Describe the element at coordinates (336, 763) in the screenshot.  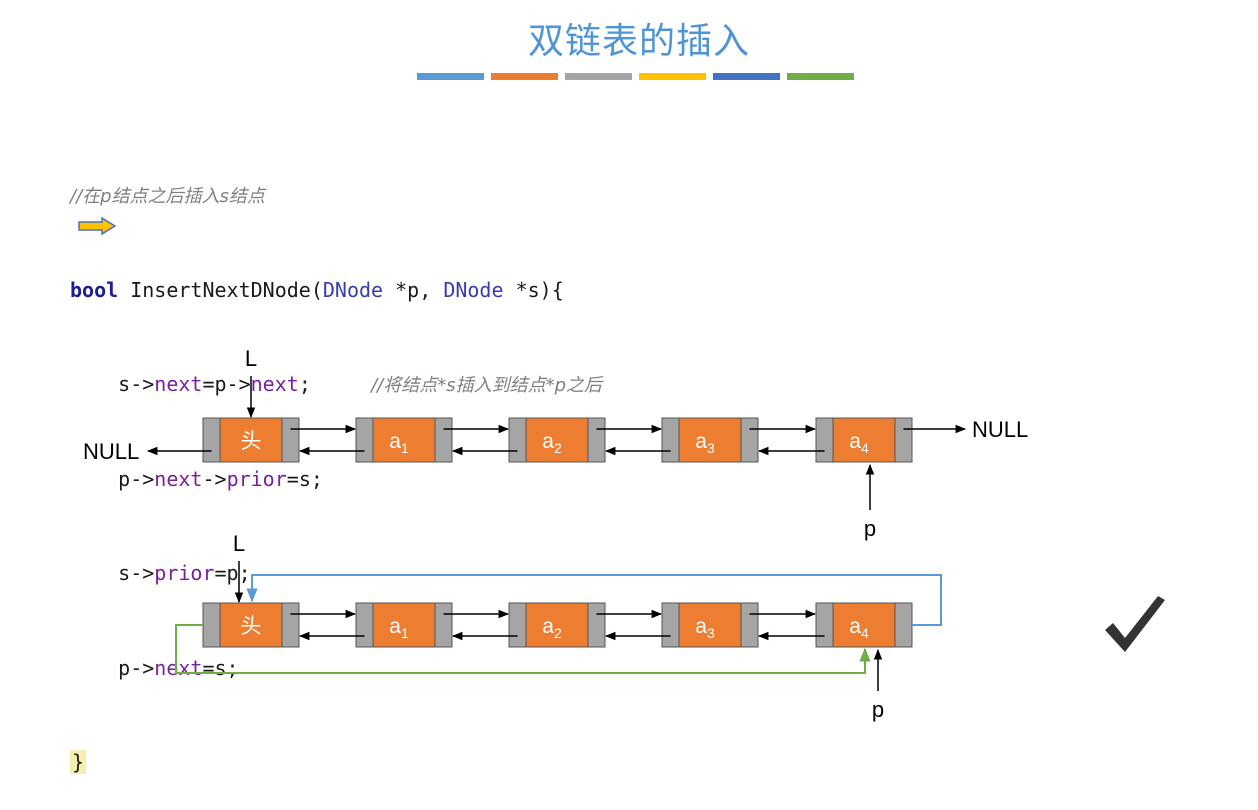
I see `code-close-line: }` at that location.